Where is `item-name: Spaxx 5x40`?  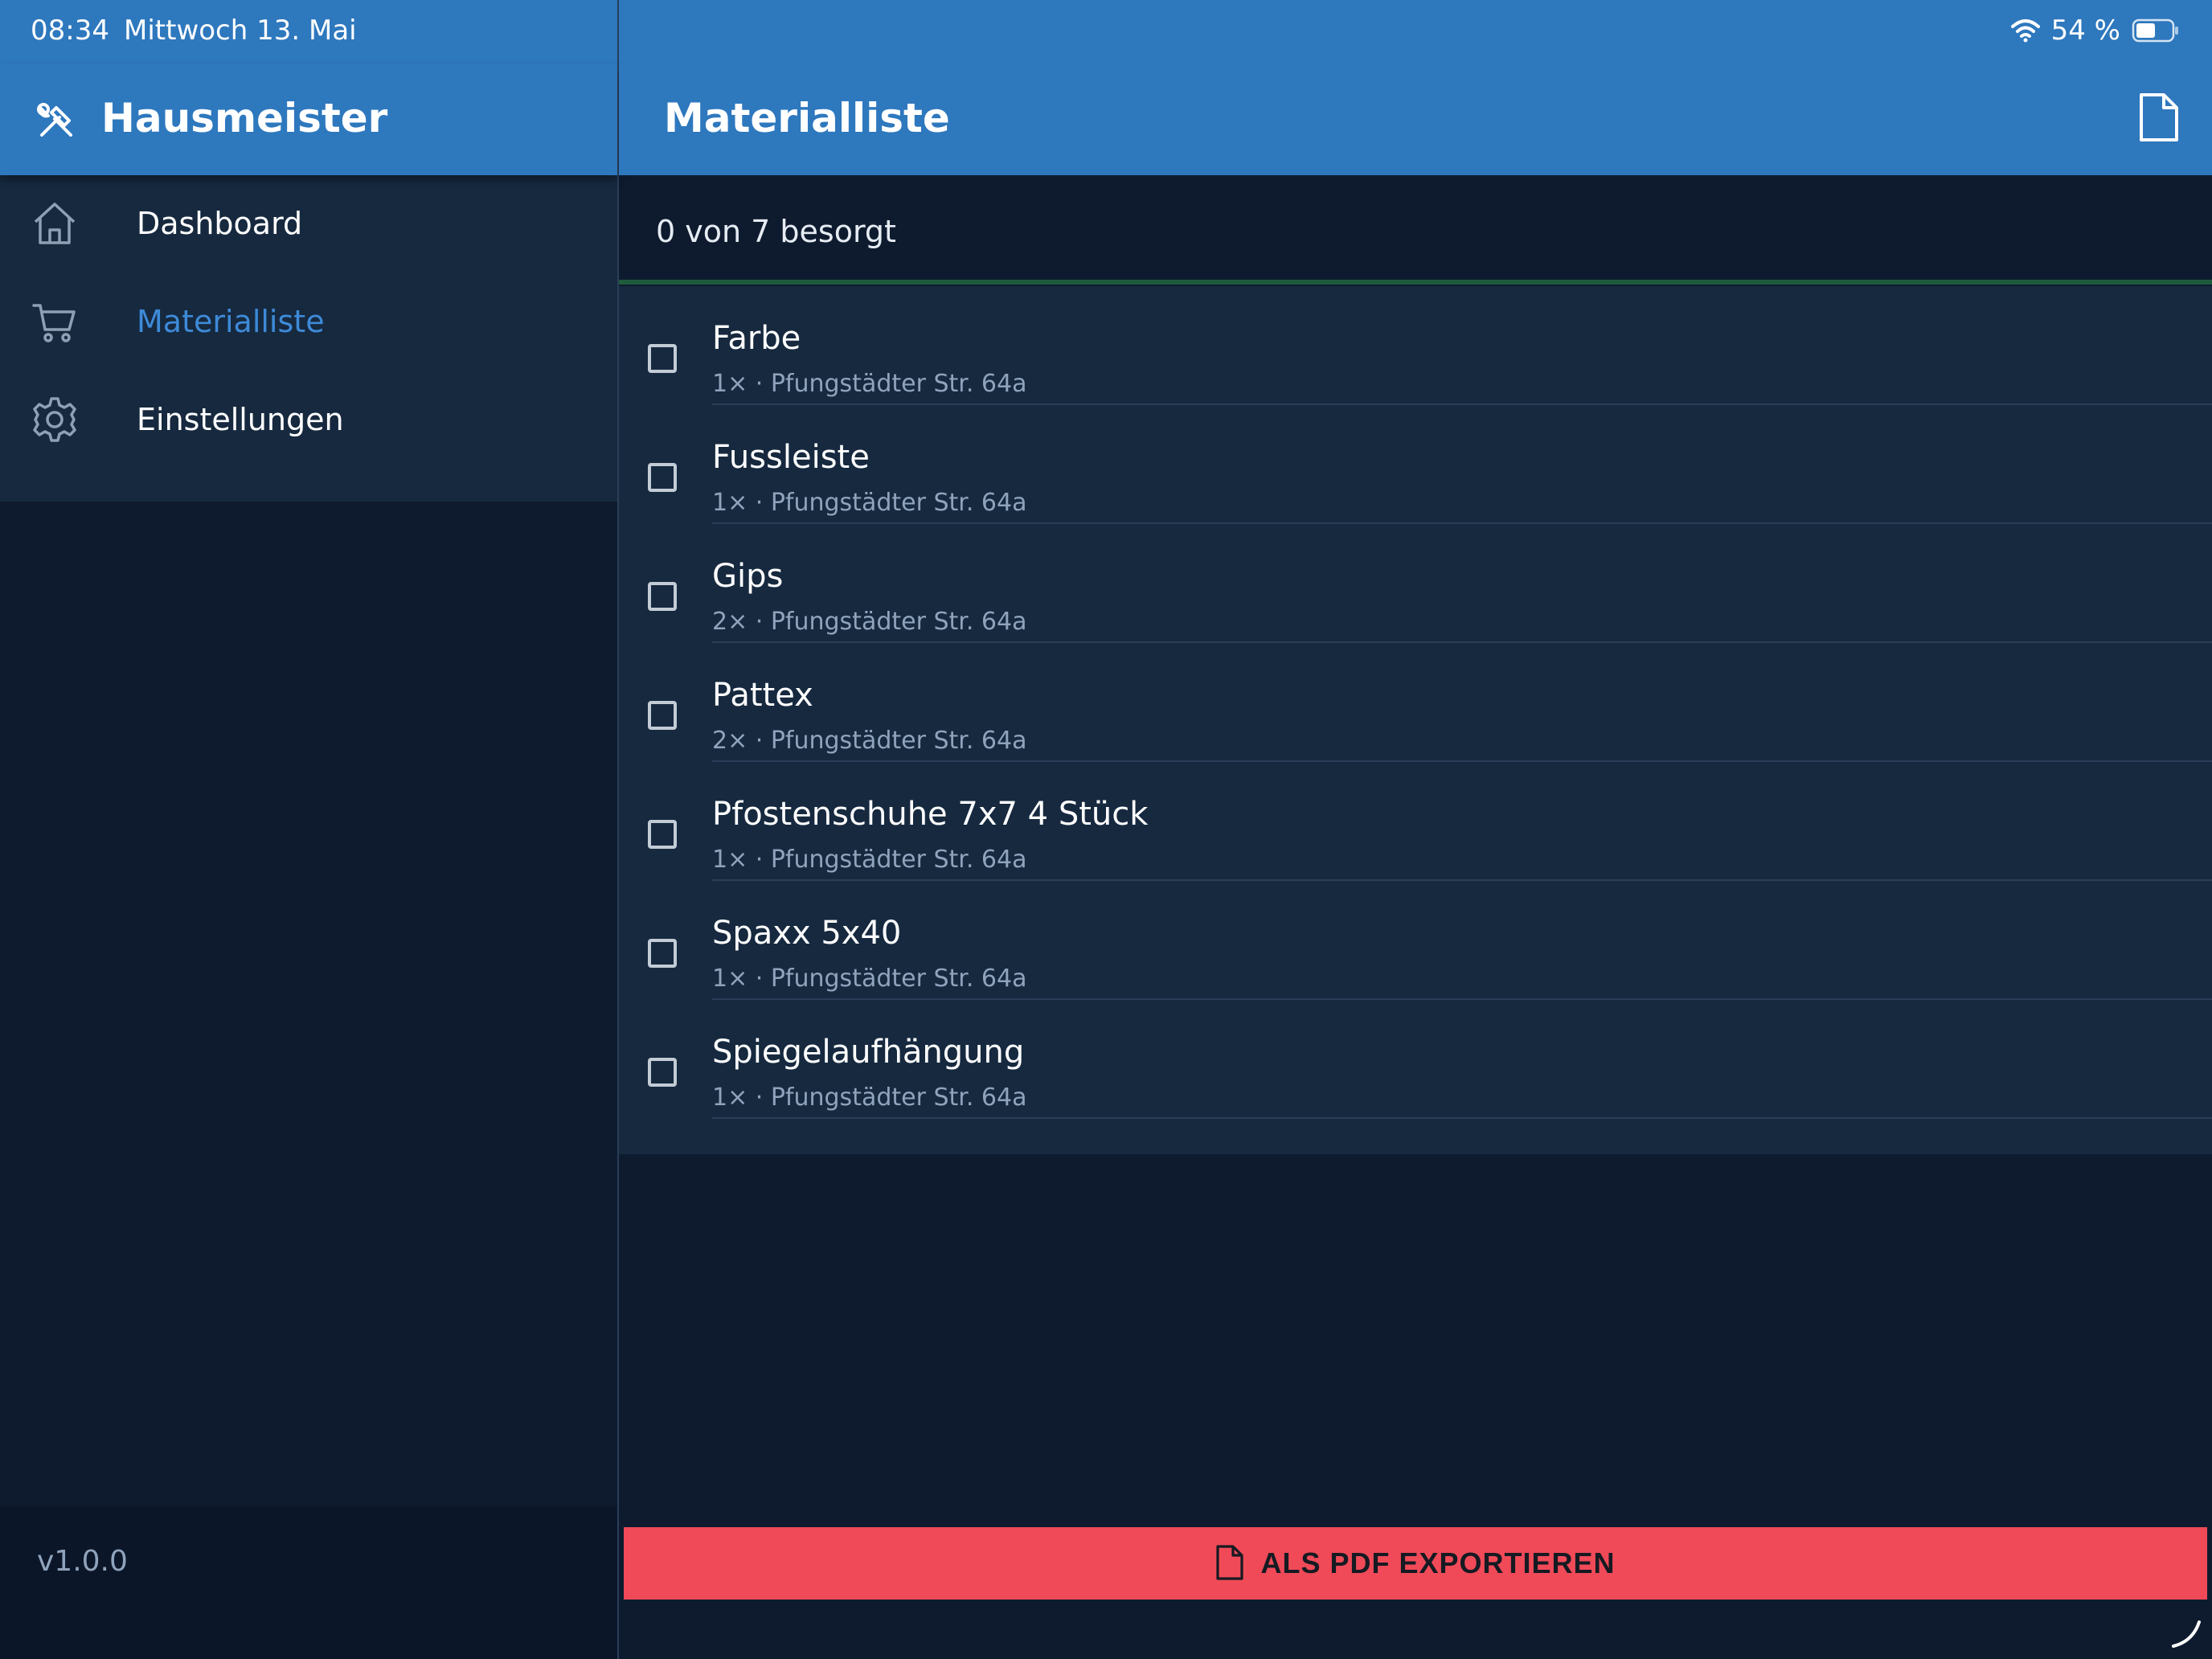 item-name: Spaxx 5x40 is located at coordinates (807, 933).